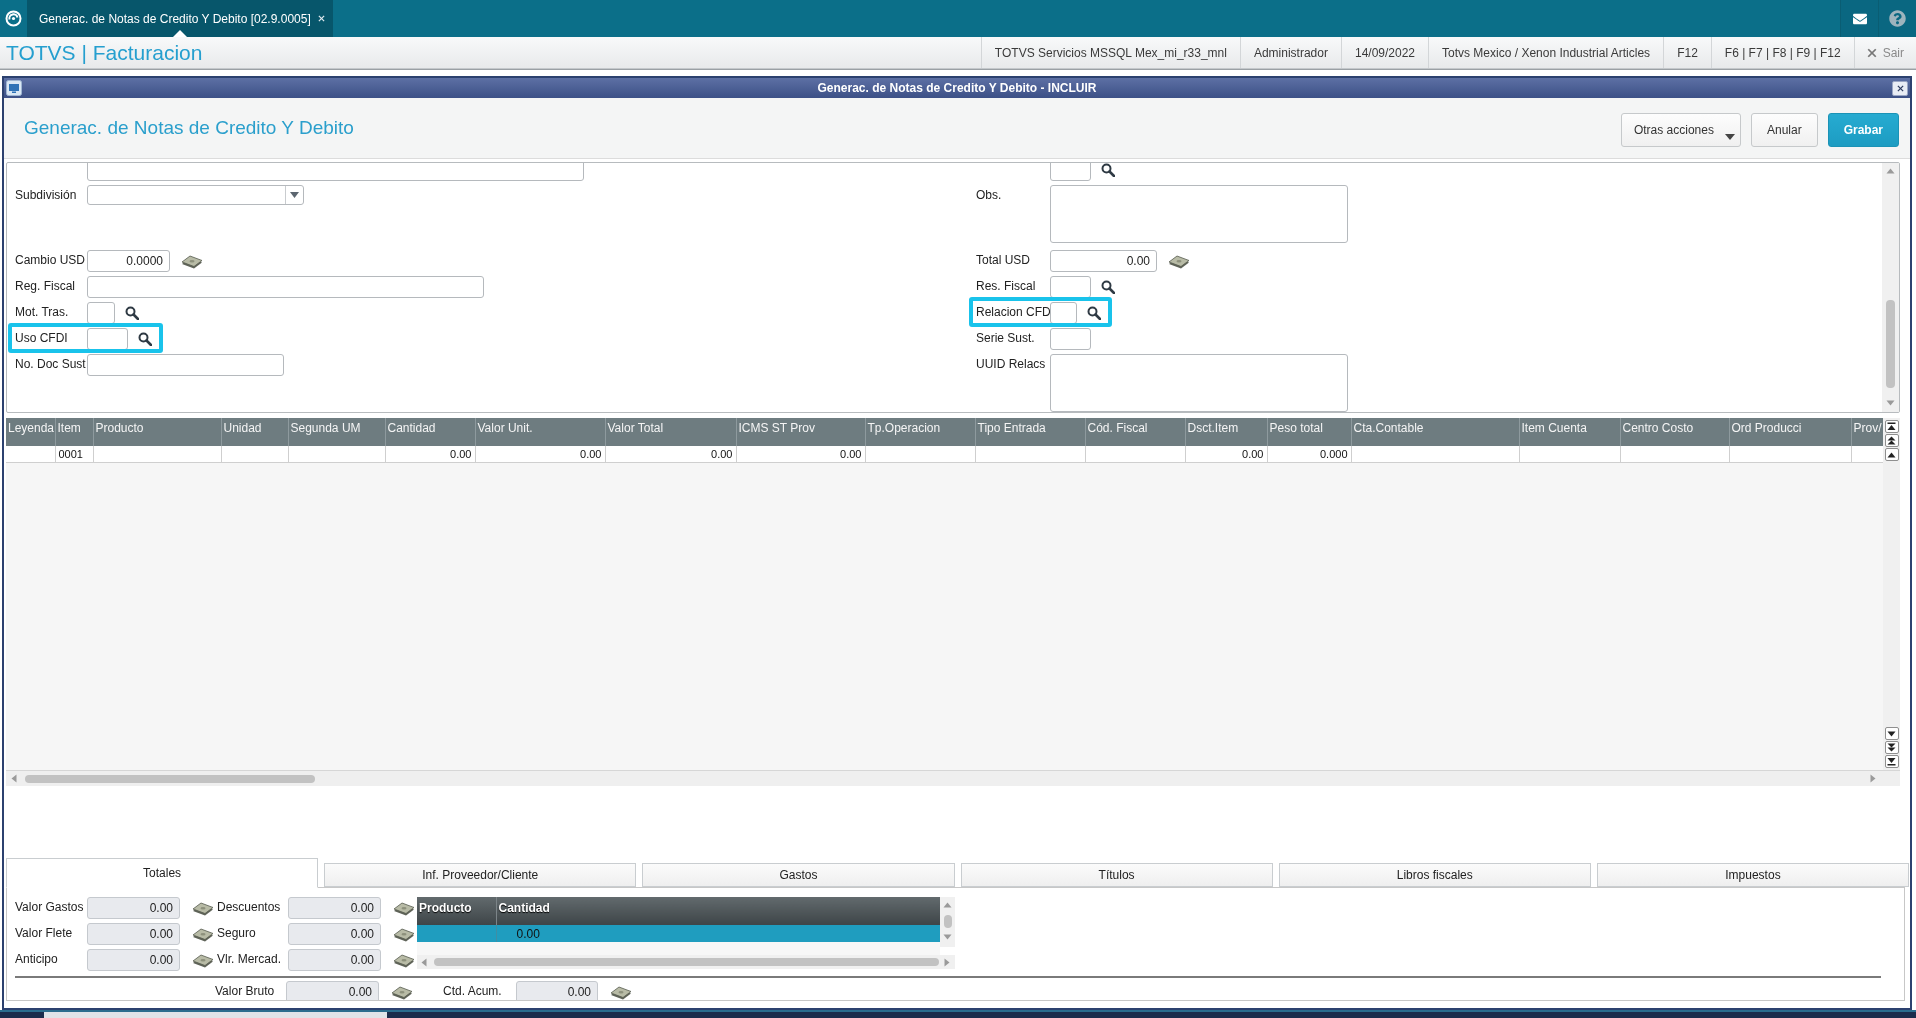 The width and height of the screenshot is (1916, 1018). What do you see at coordinates (294, 195) in the screenshot?
I see `caret-down-icon` at bounding box center [294, 195].